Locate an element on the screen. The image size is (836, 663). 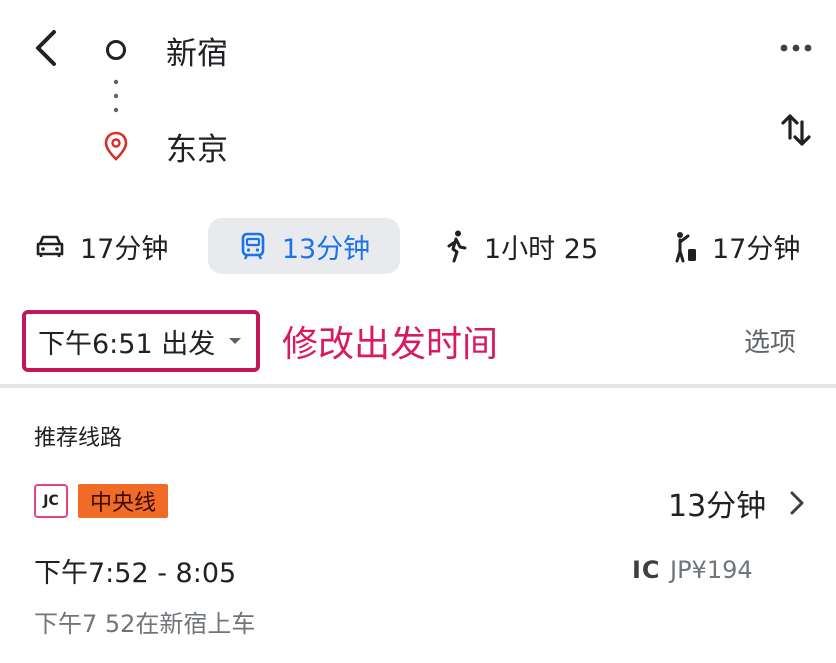
mode-walking: 1小时 25 is located at coordinates (521, 246).